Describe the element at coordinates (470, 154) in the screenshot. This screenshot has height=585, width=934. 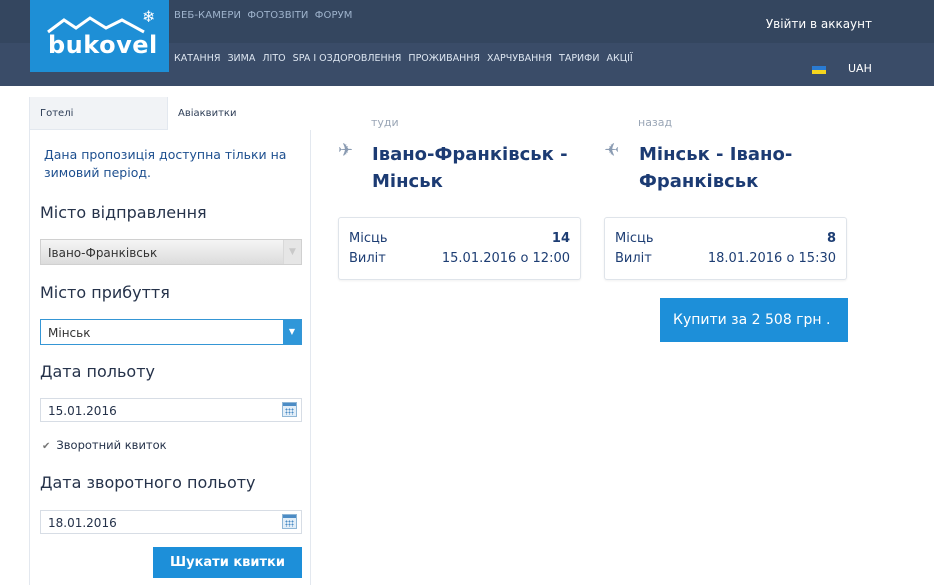
I see `outbound-route-line1: Івано-Франківськ -` at that location.